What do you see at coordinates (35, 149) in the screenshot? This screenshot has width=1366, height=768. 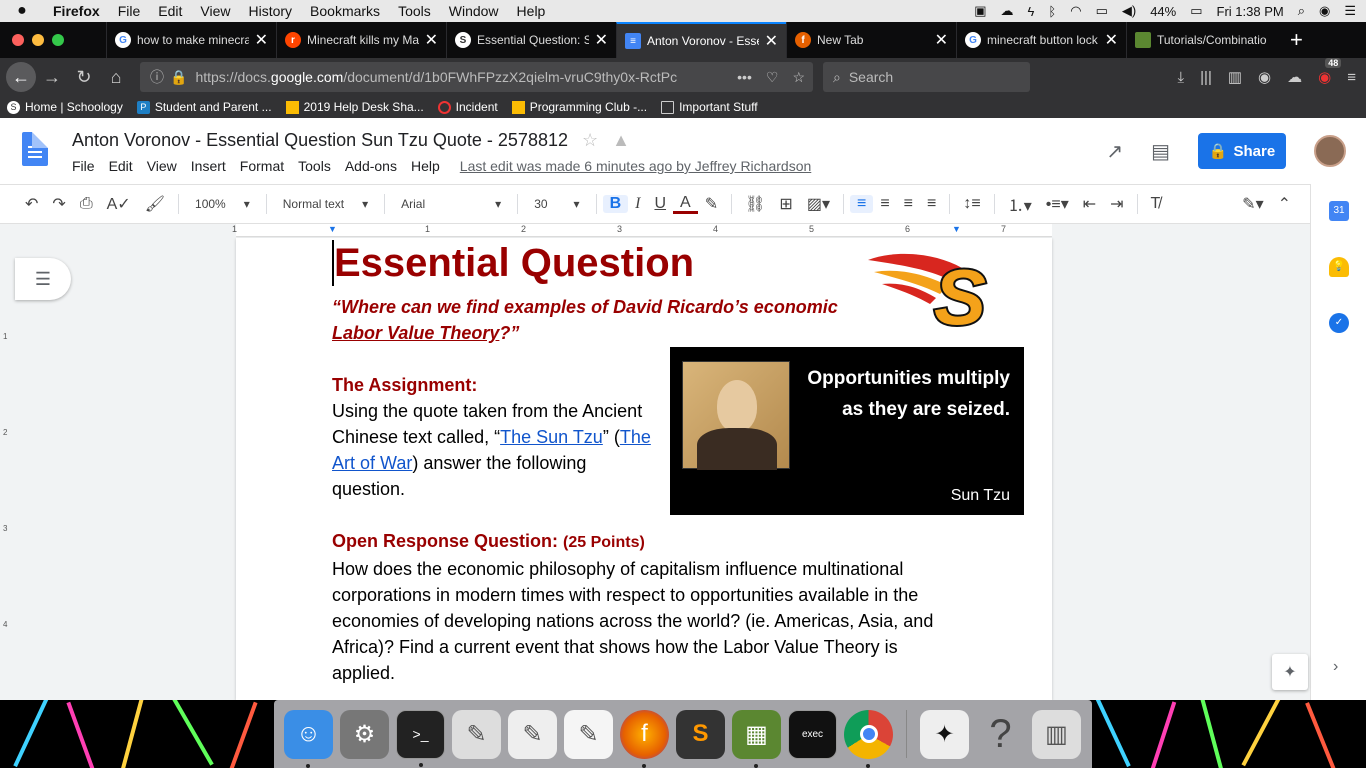 I see `docs-home-icon` at bounding box center [35, 149].